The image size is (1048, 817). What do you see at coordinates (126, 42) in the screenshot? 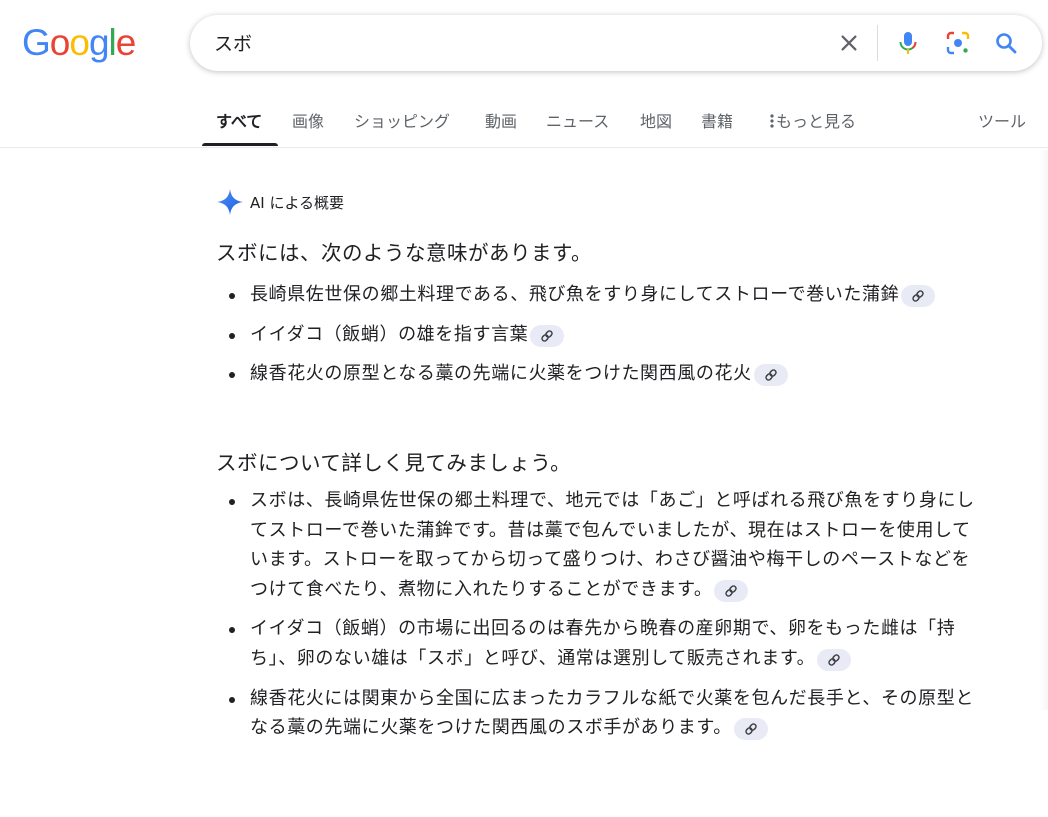
I see `logo-letter: e` at bounding box center [126, 42].